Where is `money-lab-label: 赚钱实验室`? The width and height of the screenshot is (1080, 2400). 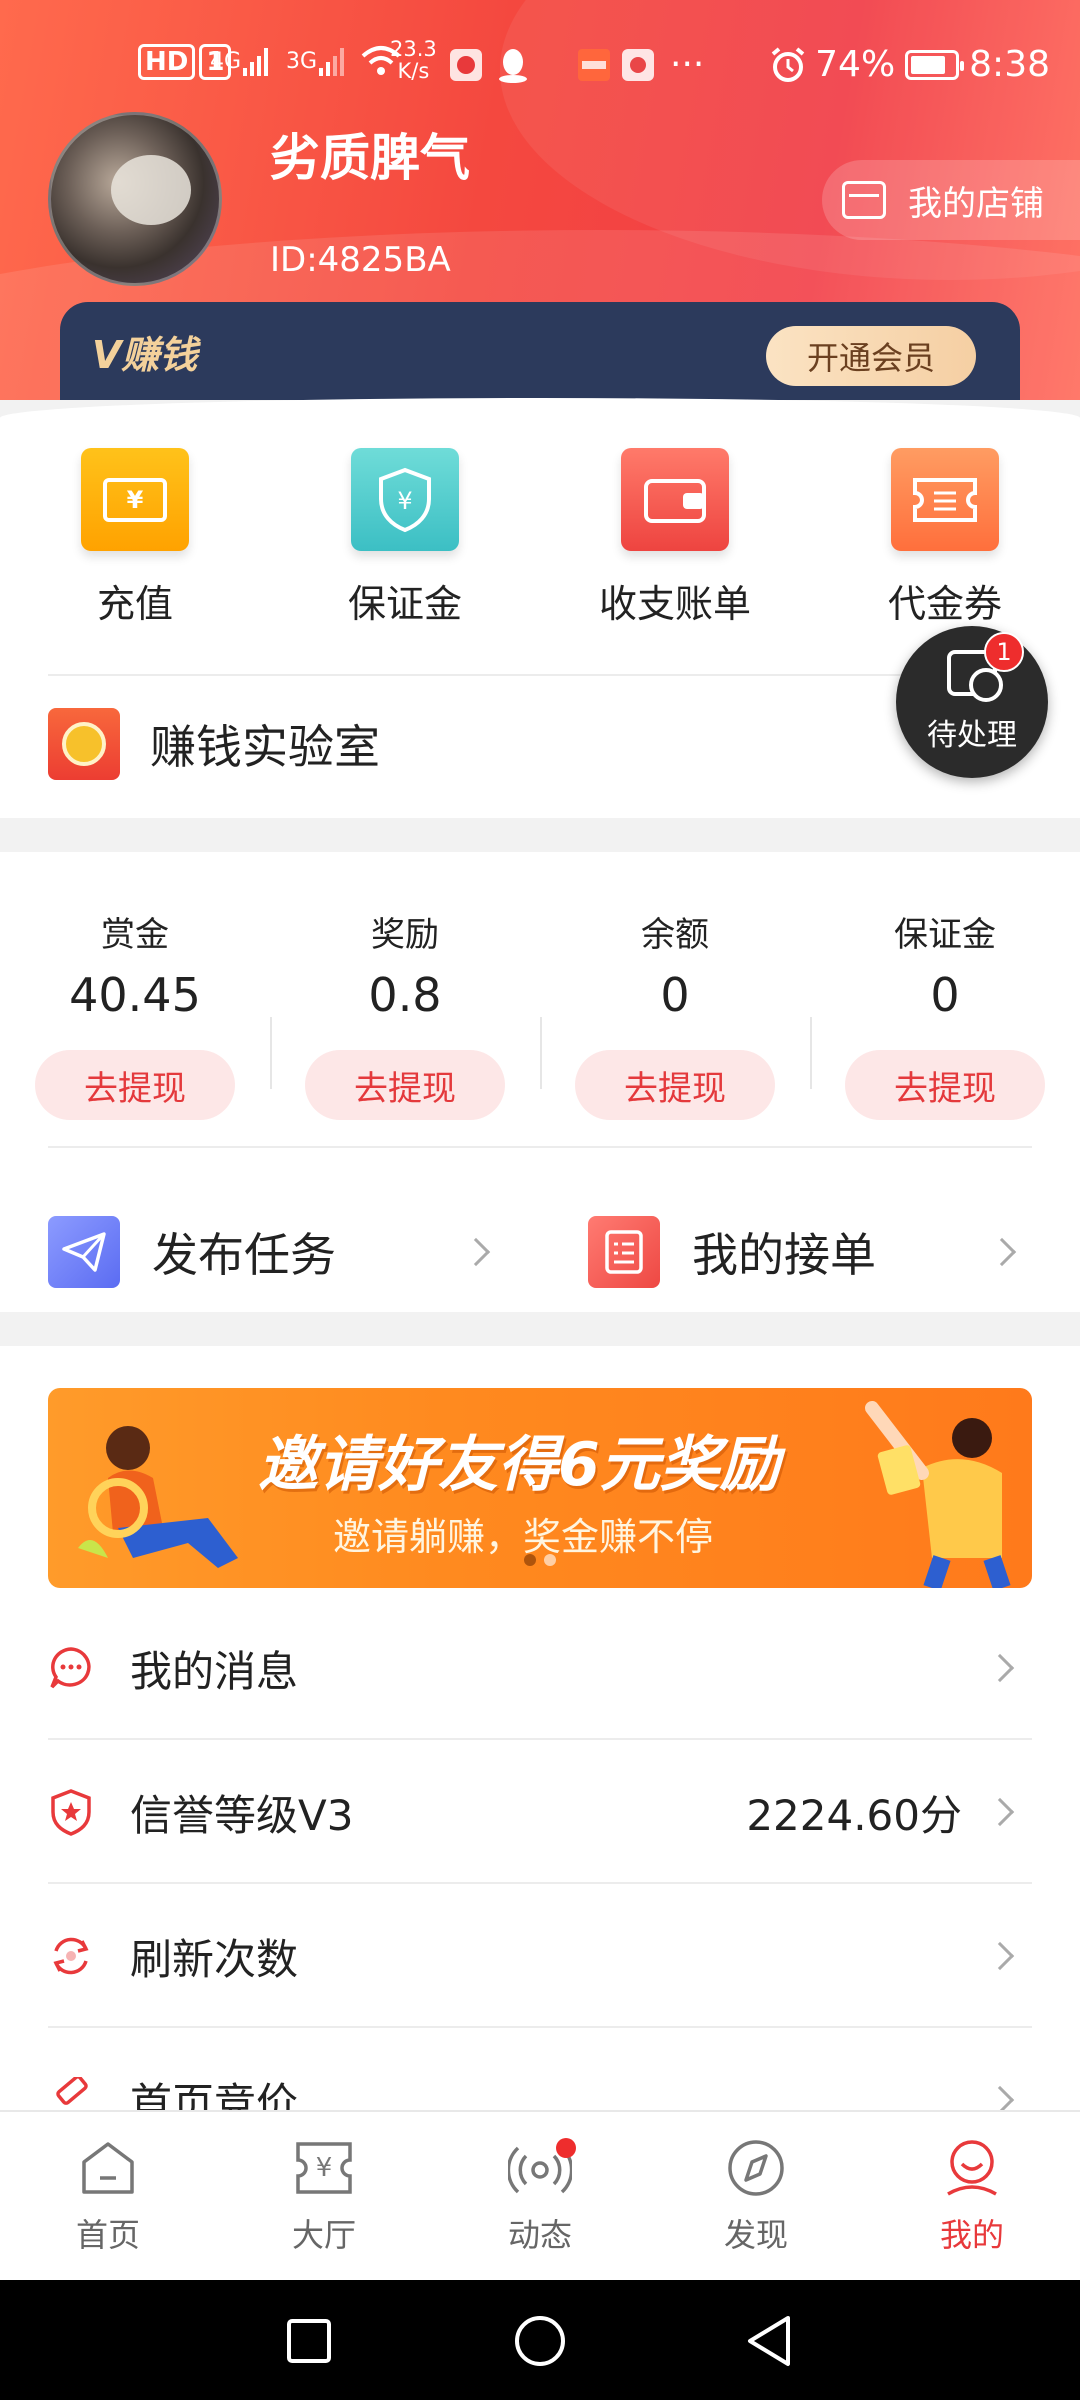 money-lab-label: 赚钱实验室 is located at coordinates (265, 747).